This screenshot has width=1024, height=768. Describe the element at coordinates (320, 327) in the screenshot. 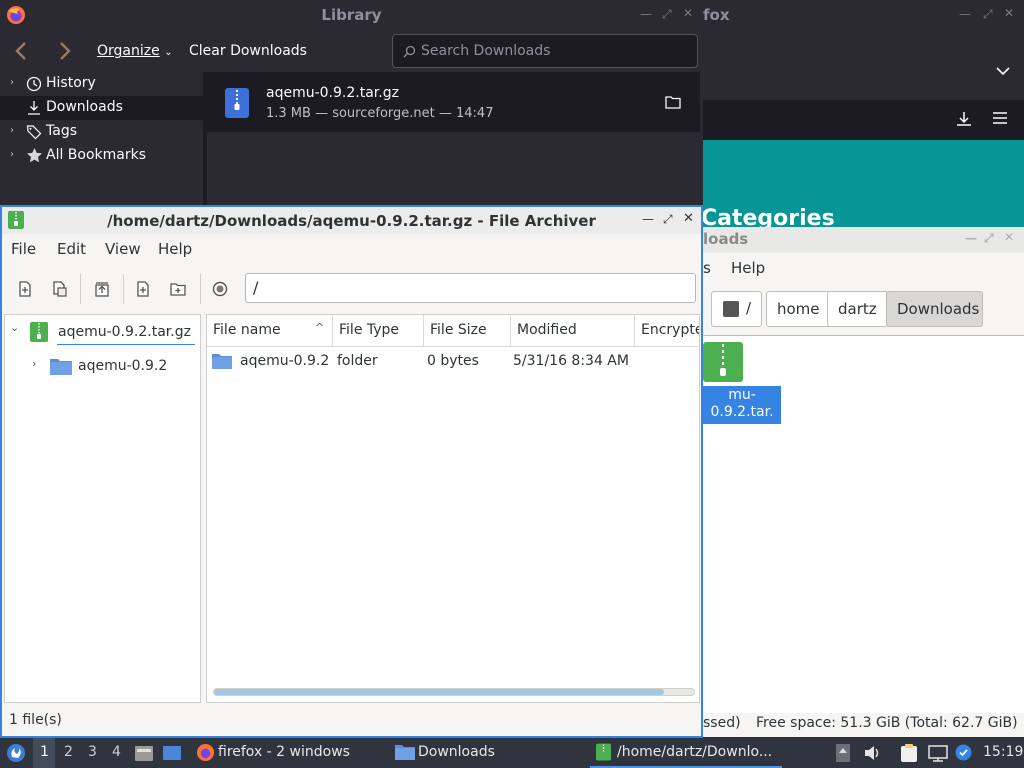

I see `sort-ascending-icon: ^` at that location.